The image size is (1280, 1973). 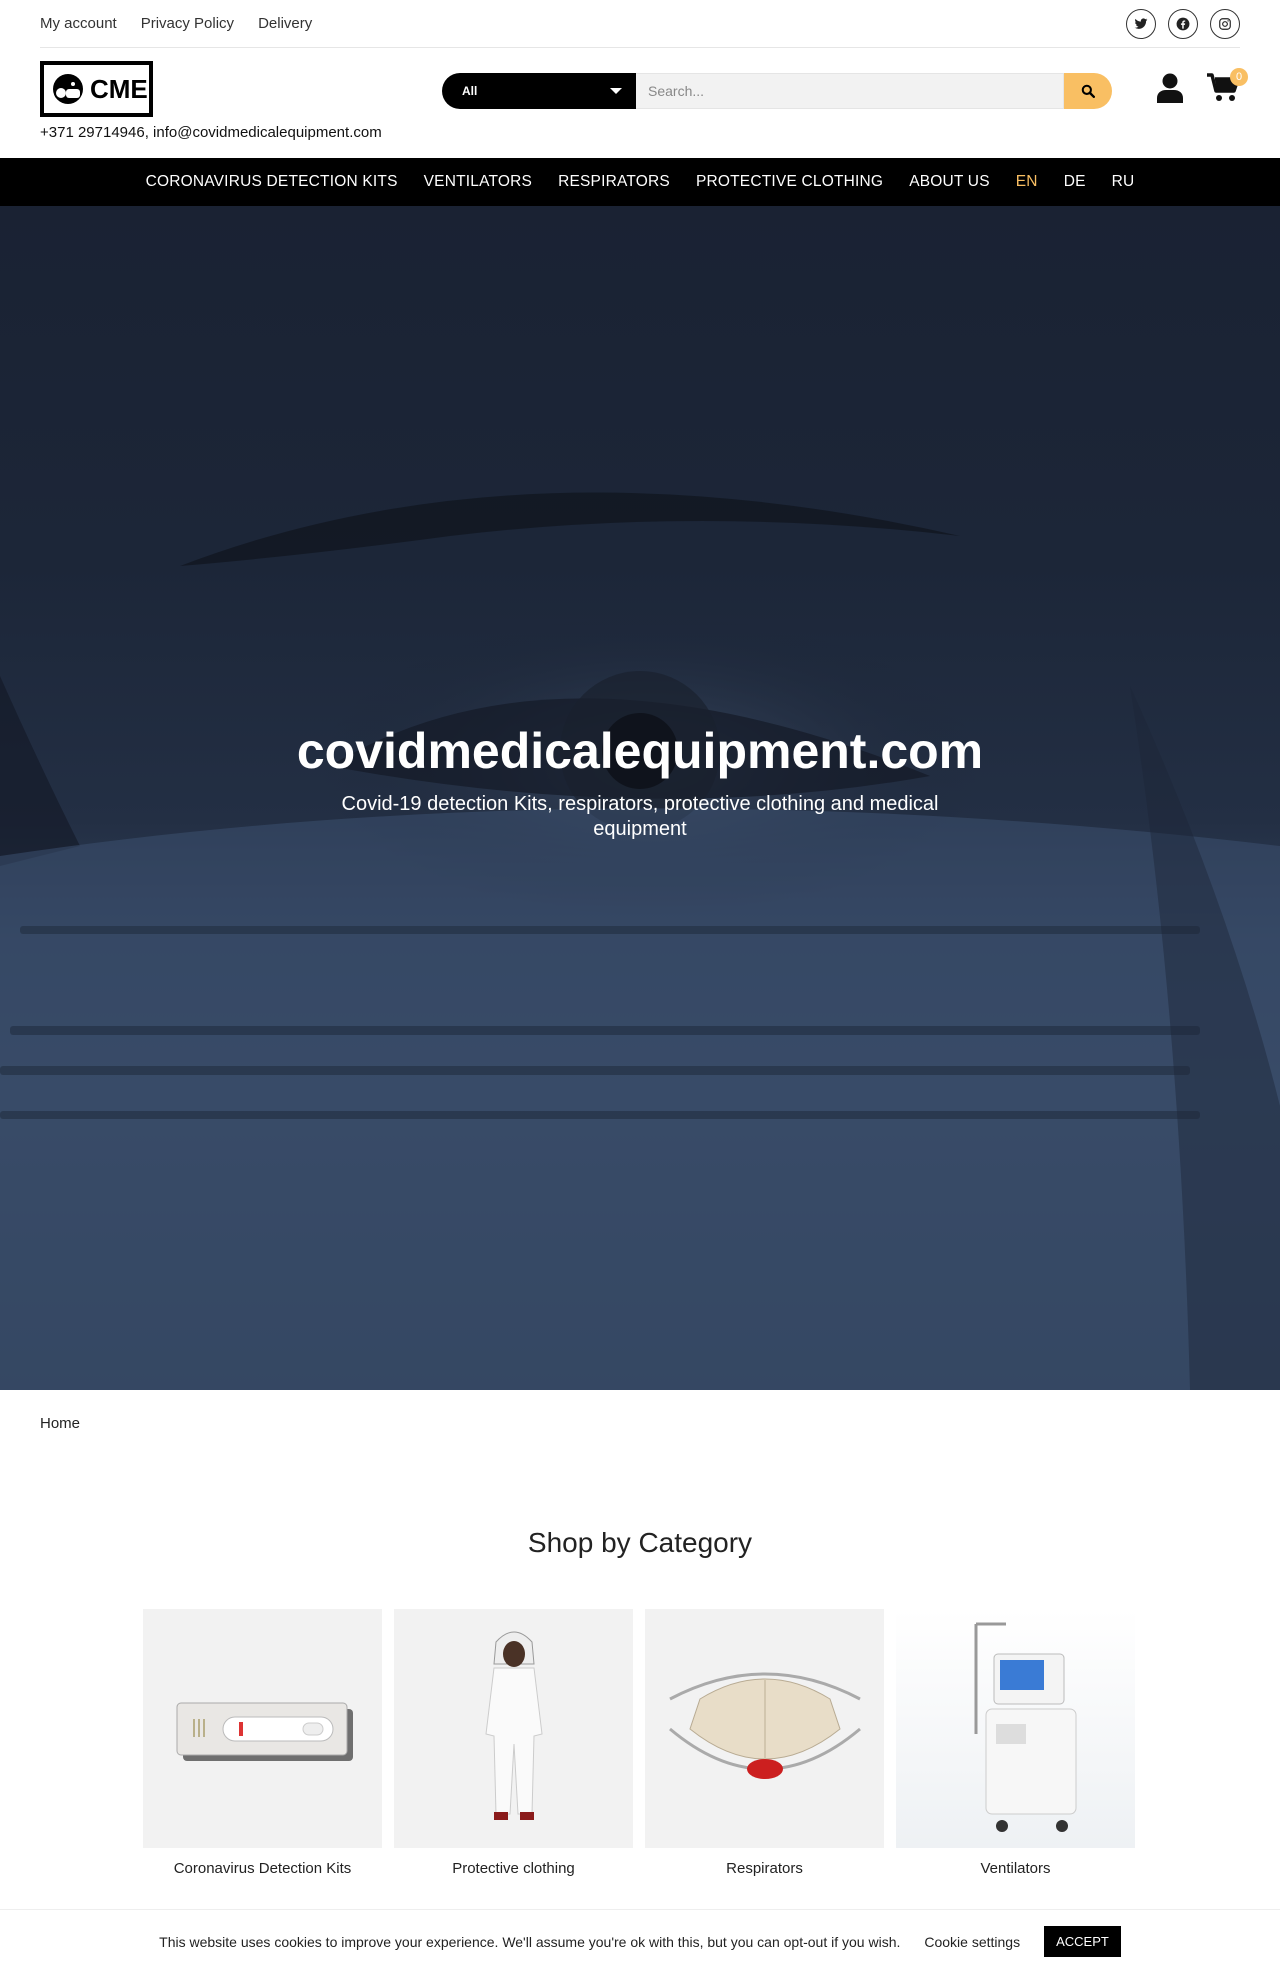 I want to click on top-bar: My account Privacy Policy Delivery, so click(x=640, y=24).